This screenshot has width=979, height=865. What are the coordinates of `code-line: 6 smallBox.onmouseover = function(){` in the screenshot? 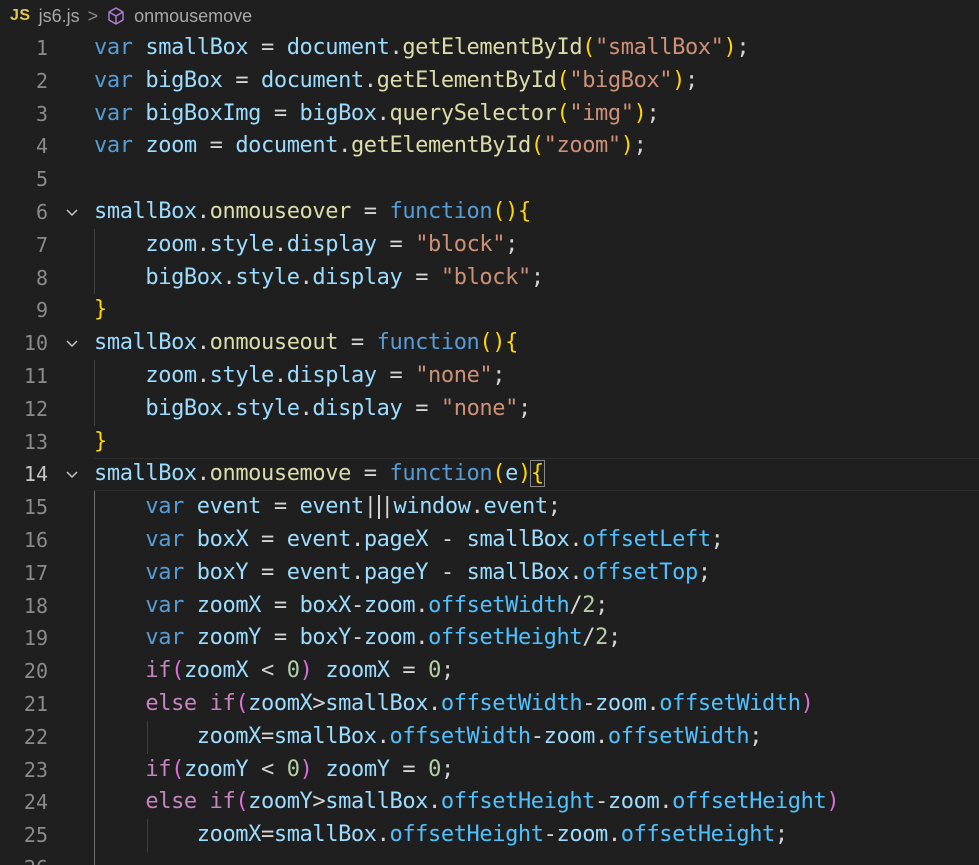 It's located at (489, 212).